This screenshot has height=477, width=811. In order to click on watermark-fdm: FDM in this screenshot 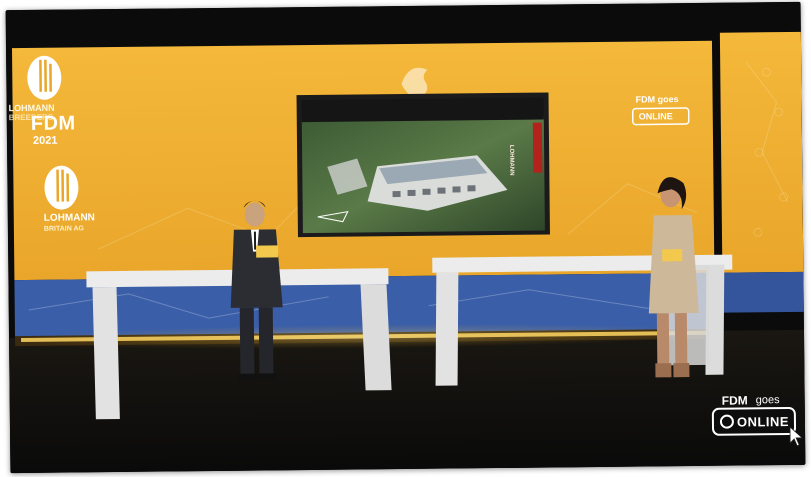, I will do `click(734, 400)`.